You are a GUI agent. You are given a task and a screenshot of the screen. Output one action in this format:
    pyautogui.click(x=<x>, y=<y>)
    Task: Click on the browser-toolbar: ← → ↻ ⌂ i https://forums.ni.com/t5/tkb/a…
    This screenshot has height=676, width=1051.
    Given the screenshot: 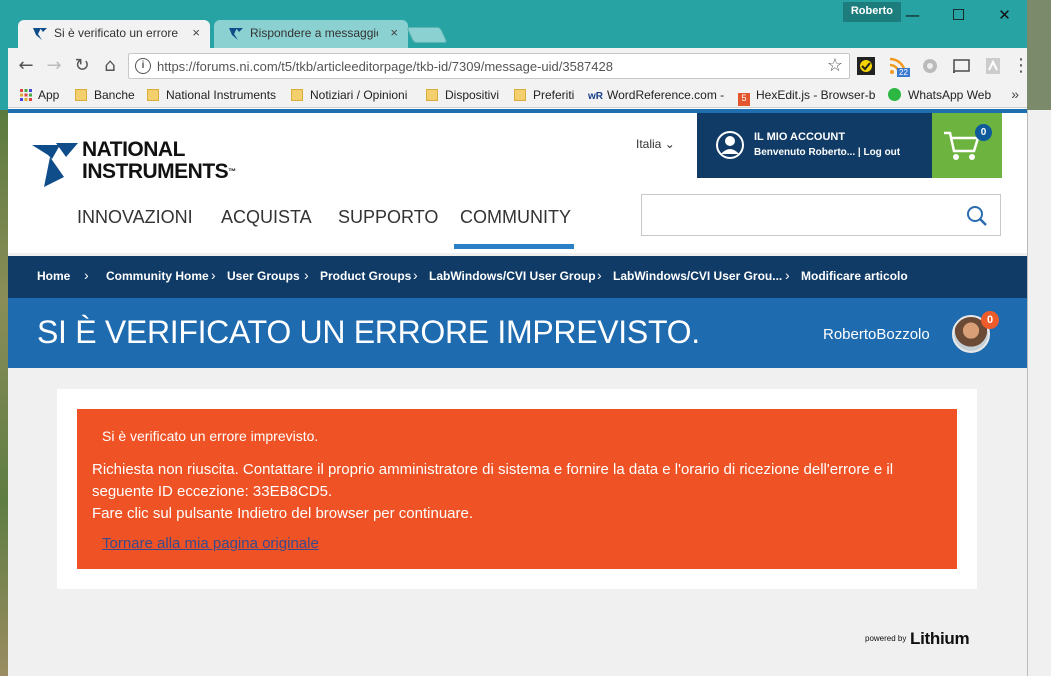 What is the action you would take?
    pyautogui.click(x=517, y=66)
    